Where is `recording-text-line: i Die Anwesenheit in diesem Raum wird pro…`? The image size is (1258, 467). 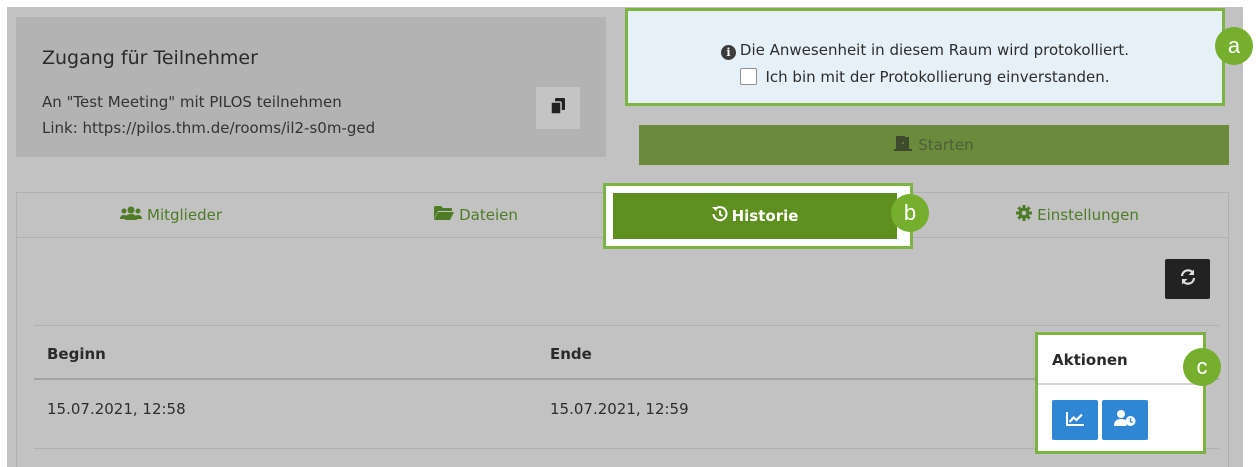 recording-text-line: i Die Anwesenheit in diesem Raum wird pro… is located at coordinates (925, 50).